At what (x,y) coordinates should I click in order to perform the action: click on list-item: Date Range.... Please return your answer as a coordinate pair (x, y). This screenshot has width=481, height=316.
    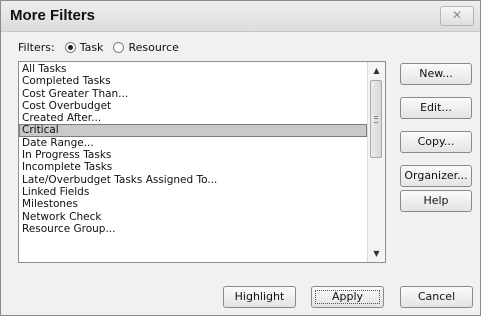
    Looking at the image, I should click on (193, 143).